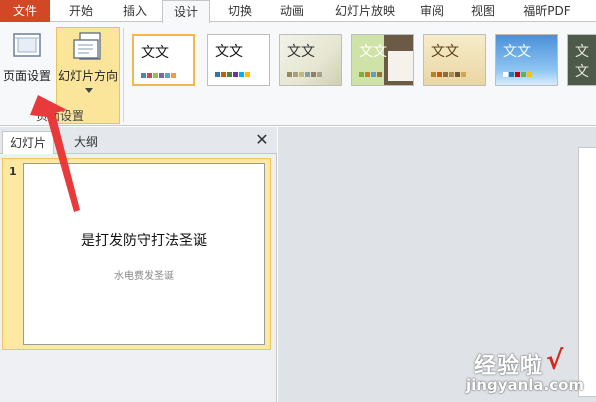  Describe the element at coordinates (25, 11) in the screenshot. I see `tab-file: 文件` at that location.